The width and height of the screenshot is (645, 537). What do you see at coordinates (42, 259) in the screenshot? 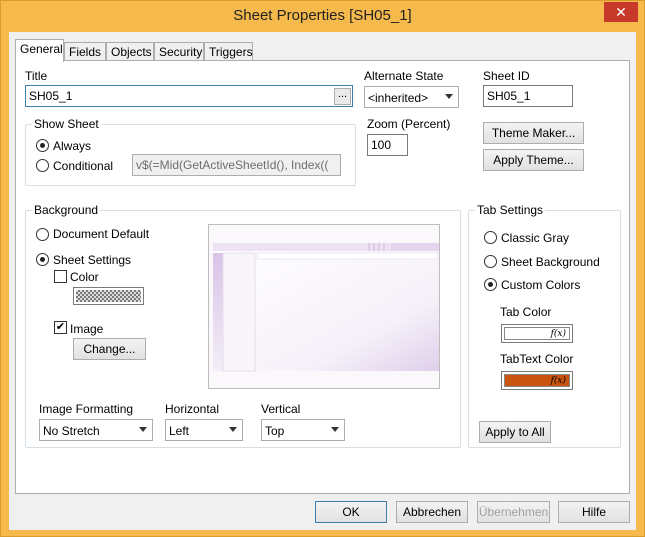
I see `sheet-settings-radio` at bounding box center [42, 259].